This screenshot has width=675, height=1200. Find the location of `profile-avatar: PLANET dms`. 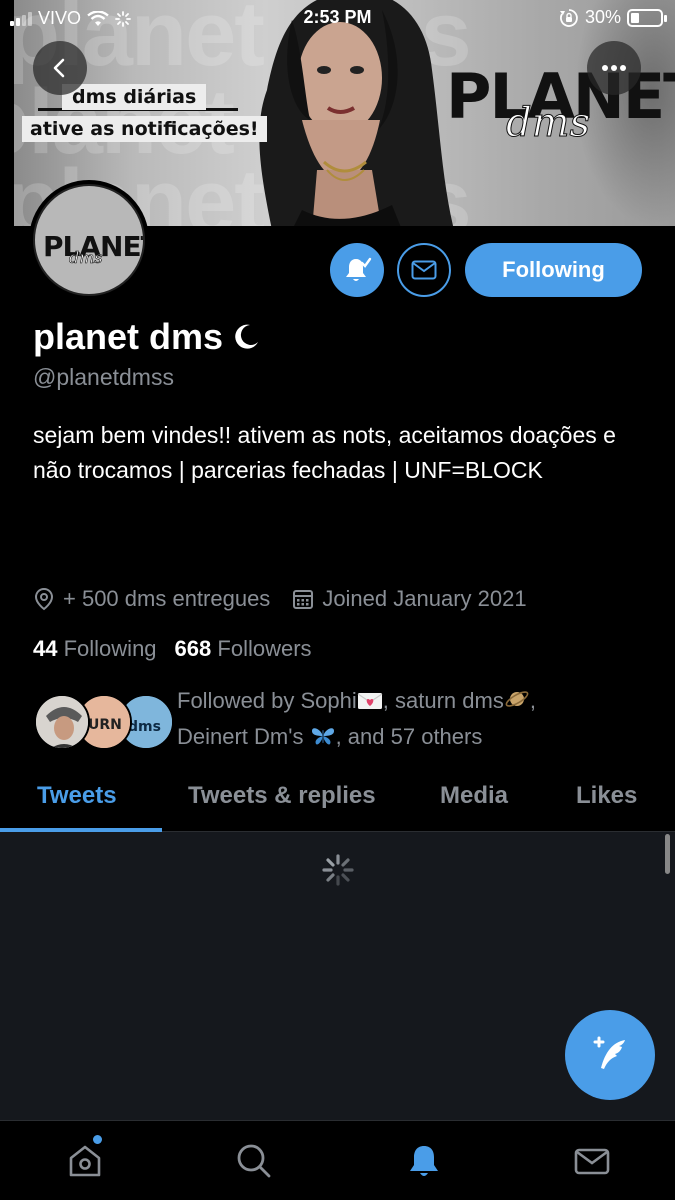

profile-avatar: PLANET dms is located at coordinates (89, 240).